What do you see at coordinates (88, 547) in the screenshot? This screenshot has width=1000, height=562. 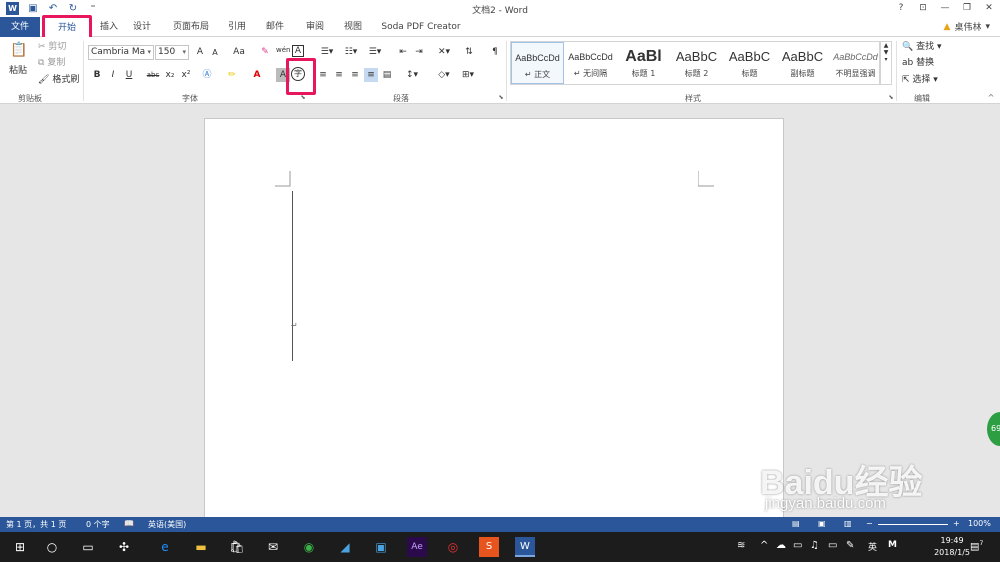 I see `task-view-icon: ▭` at bounding box center [88, 547].